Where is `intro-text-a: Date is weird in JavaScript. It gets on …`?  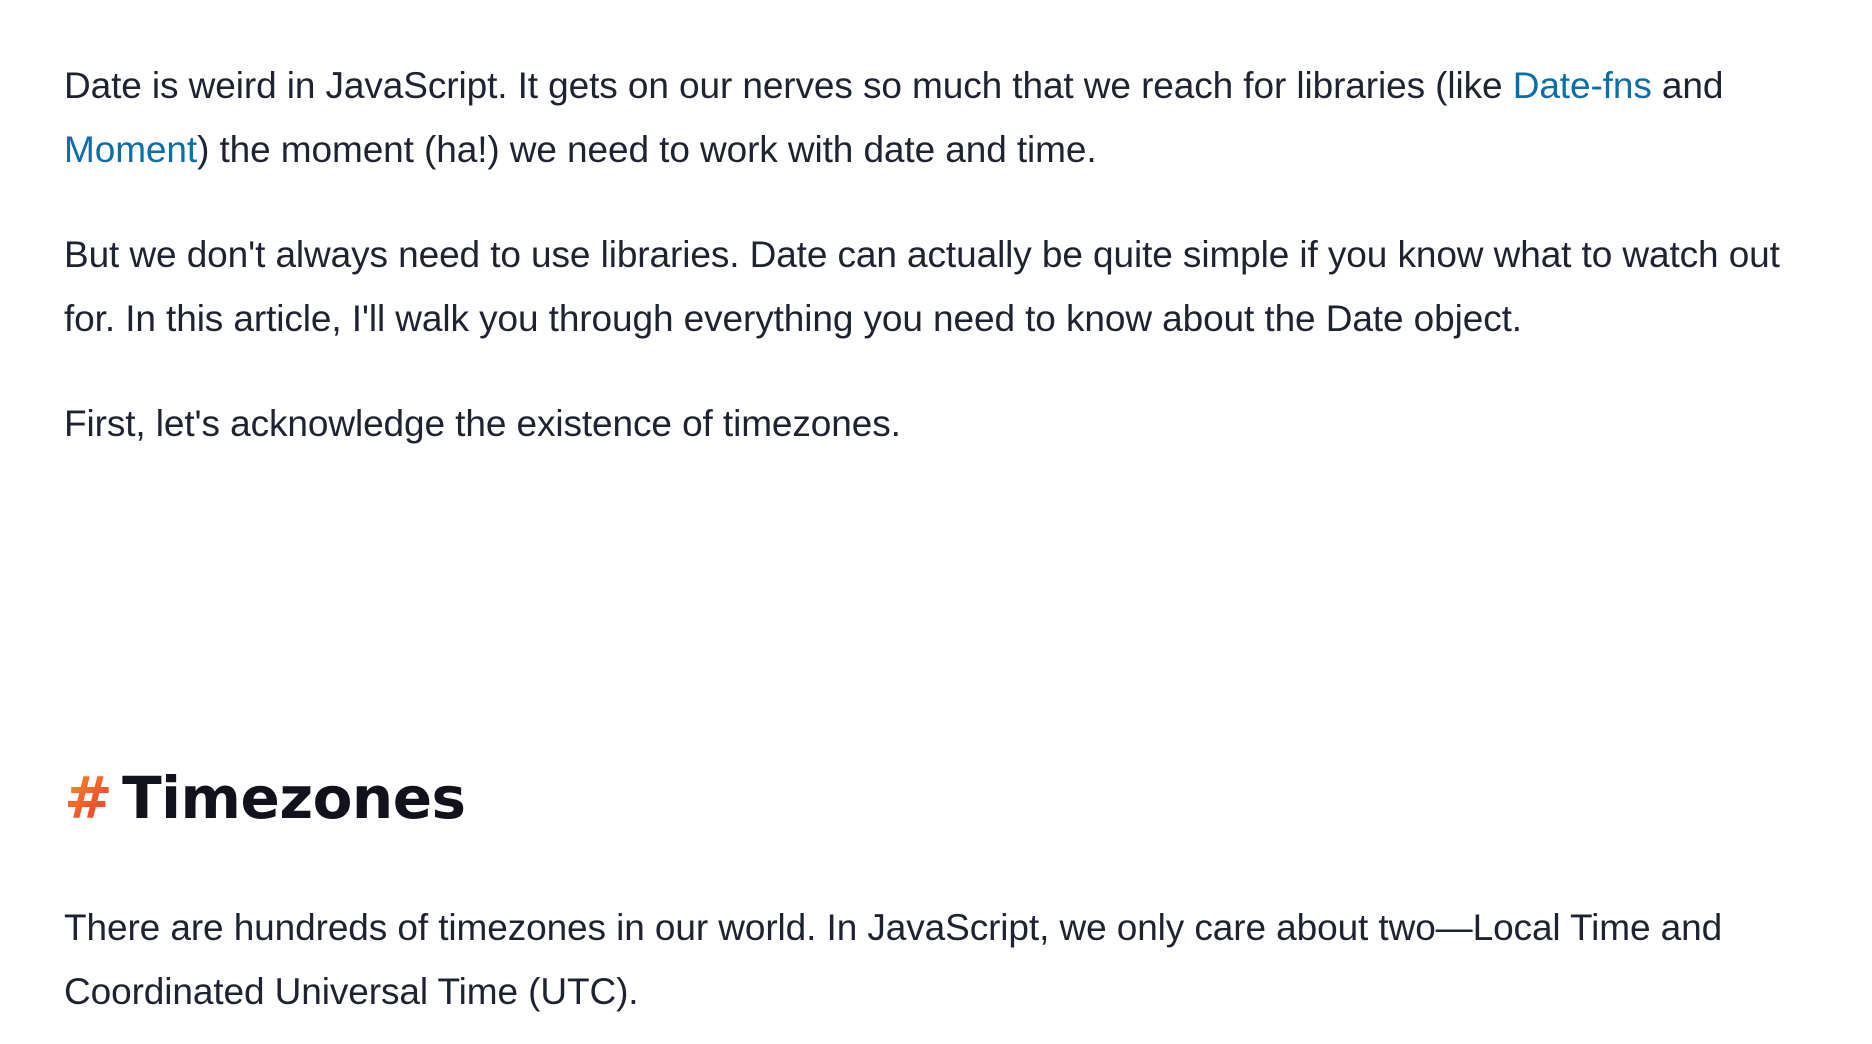 intro-text-a: Date is weird in JavaScript. It gets on … is located at coordinates (788, 85).